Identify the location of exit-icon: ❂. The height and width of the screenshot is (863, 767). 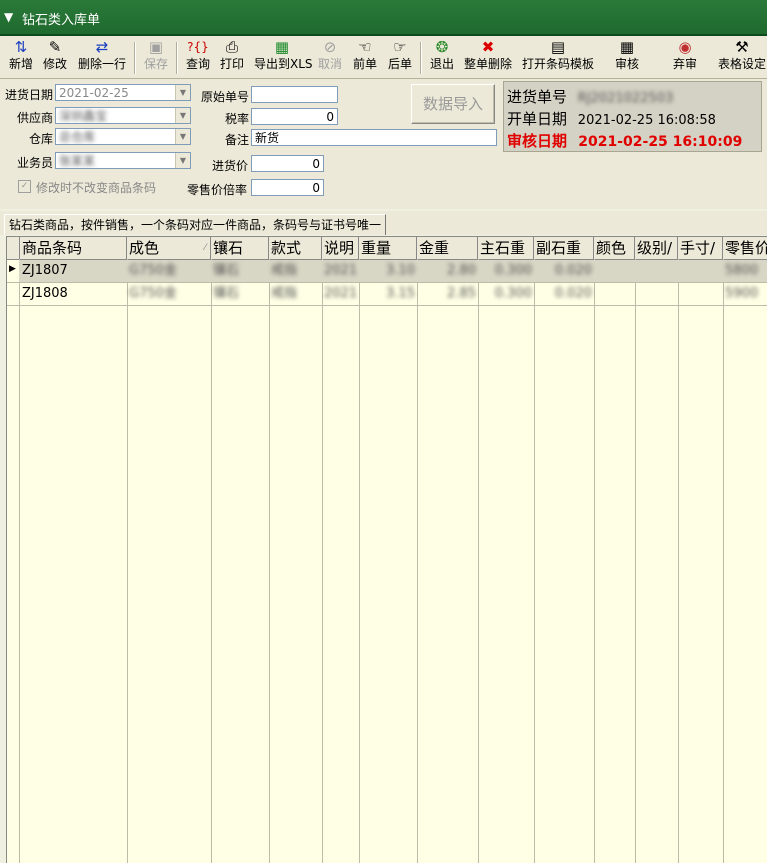
(442, 47).